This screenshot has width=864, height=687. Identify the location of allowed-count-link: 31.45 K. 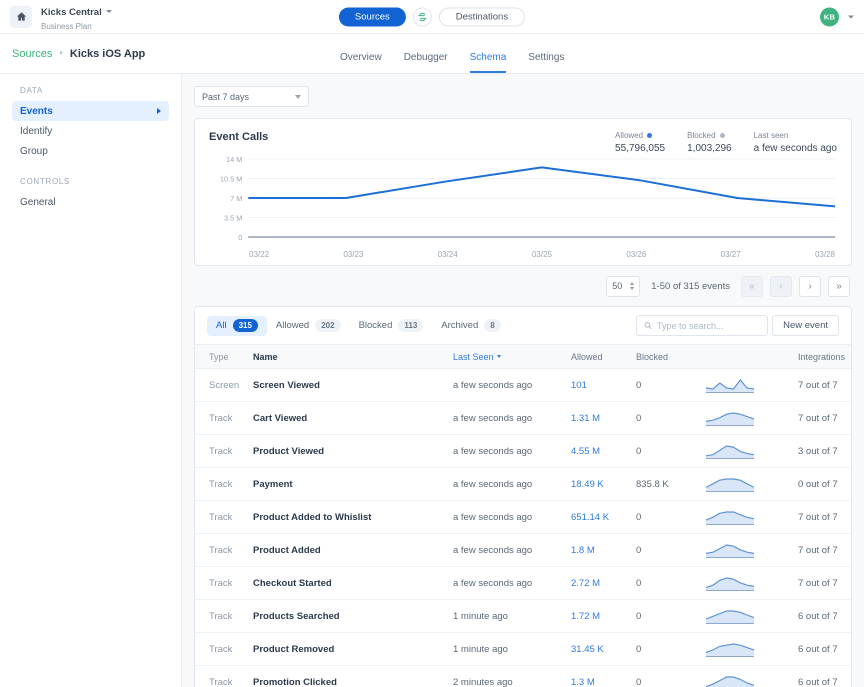
(587, 649).